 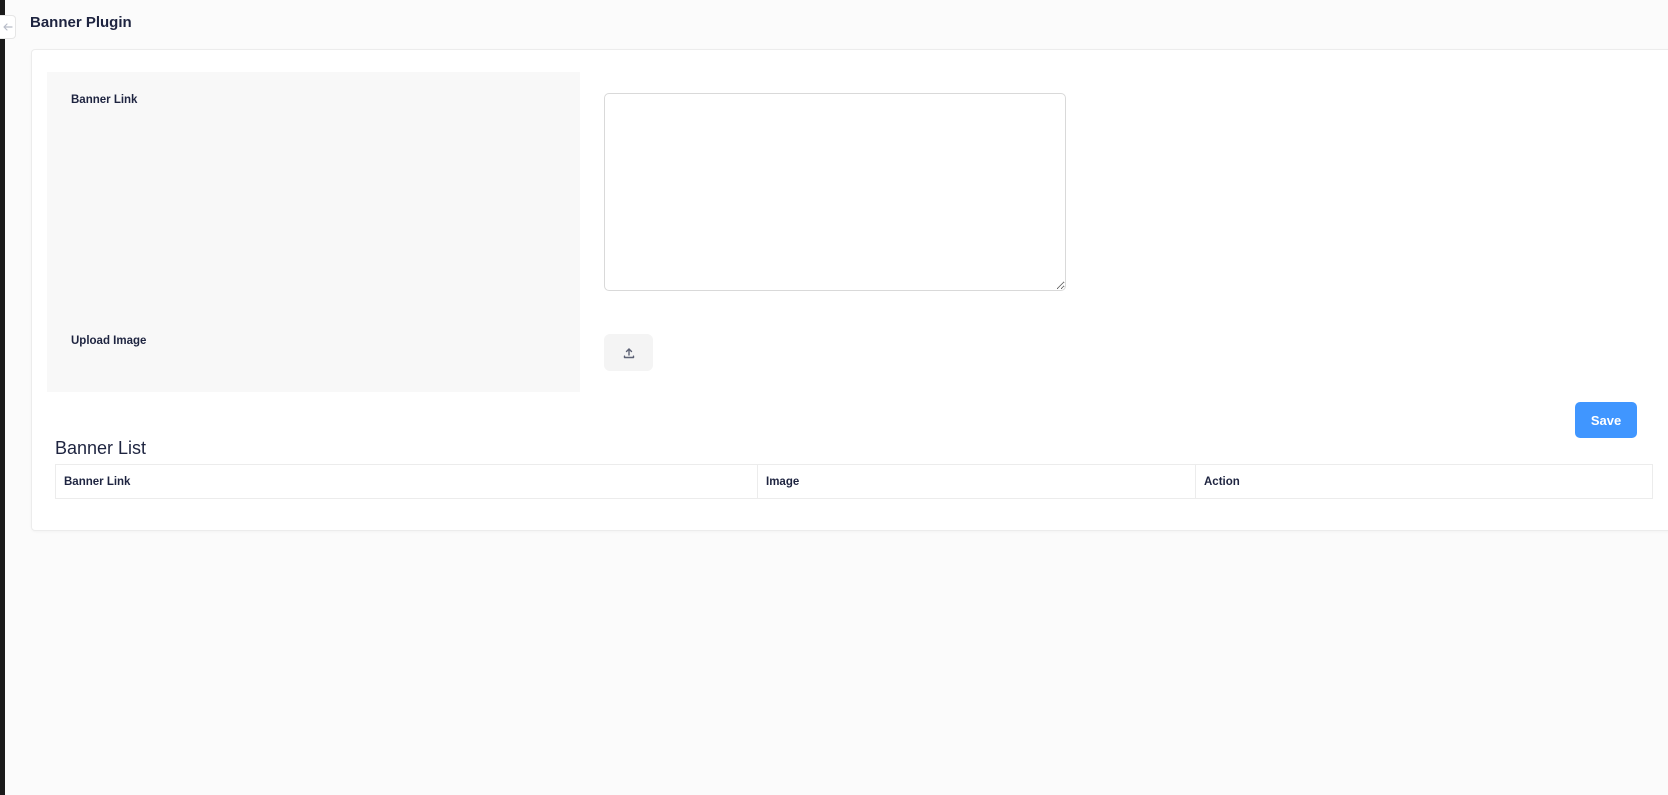 I want to click on banner-link-label: Banner Link, so click(x=104, y=100).